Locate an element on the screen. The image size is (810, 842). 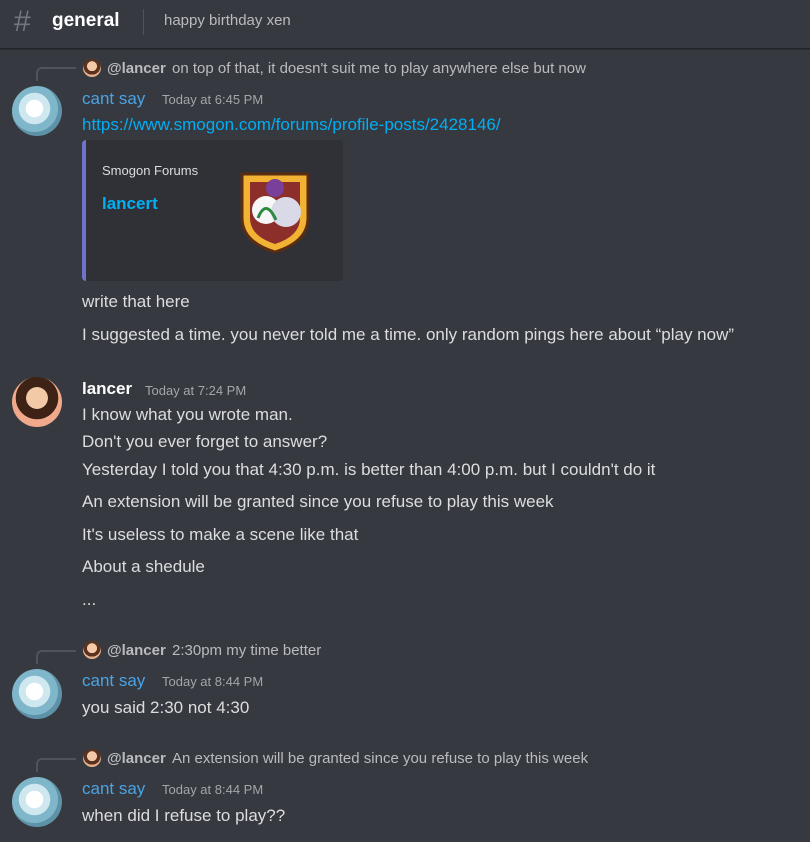
channel-header: # general happy birthday xen is located at coordinates (405, 24).